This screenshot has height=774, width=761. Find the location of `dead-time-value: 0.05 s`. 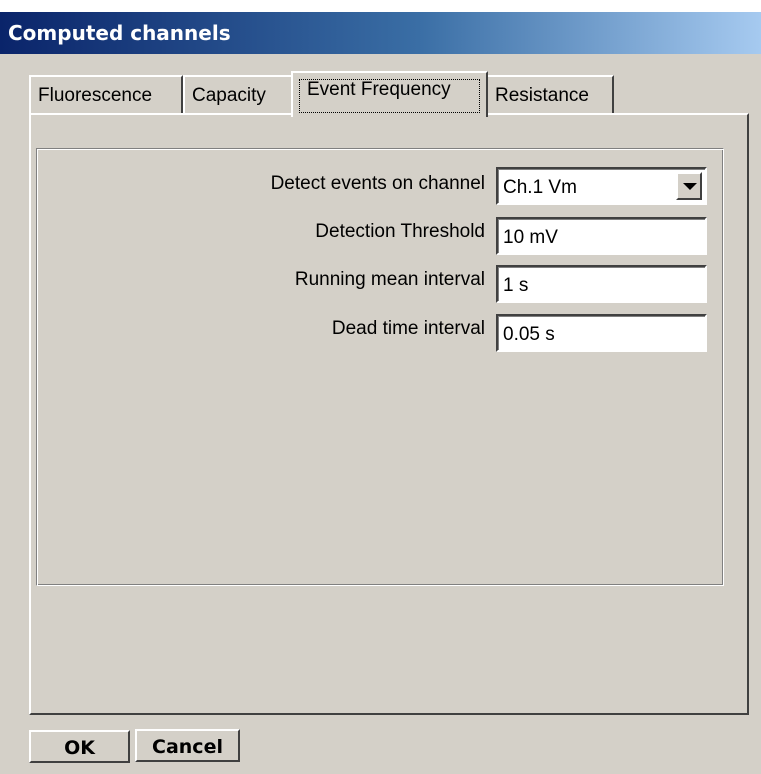

dead-time-value: 0.05 s is located at coordinates (529, 334).